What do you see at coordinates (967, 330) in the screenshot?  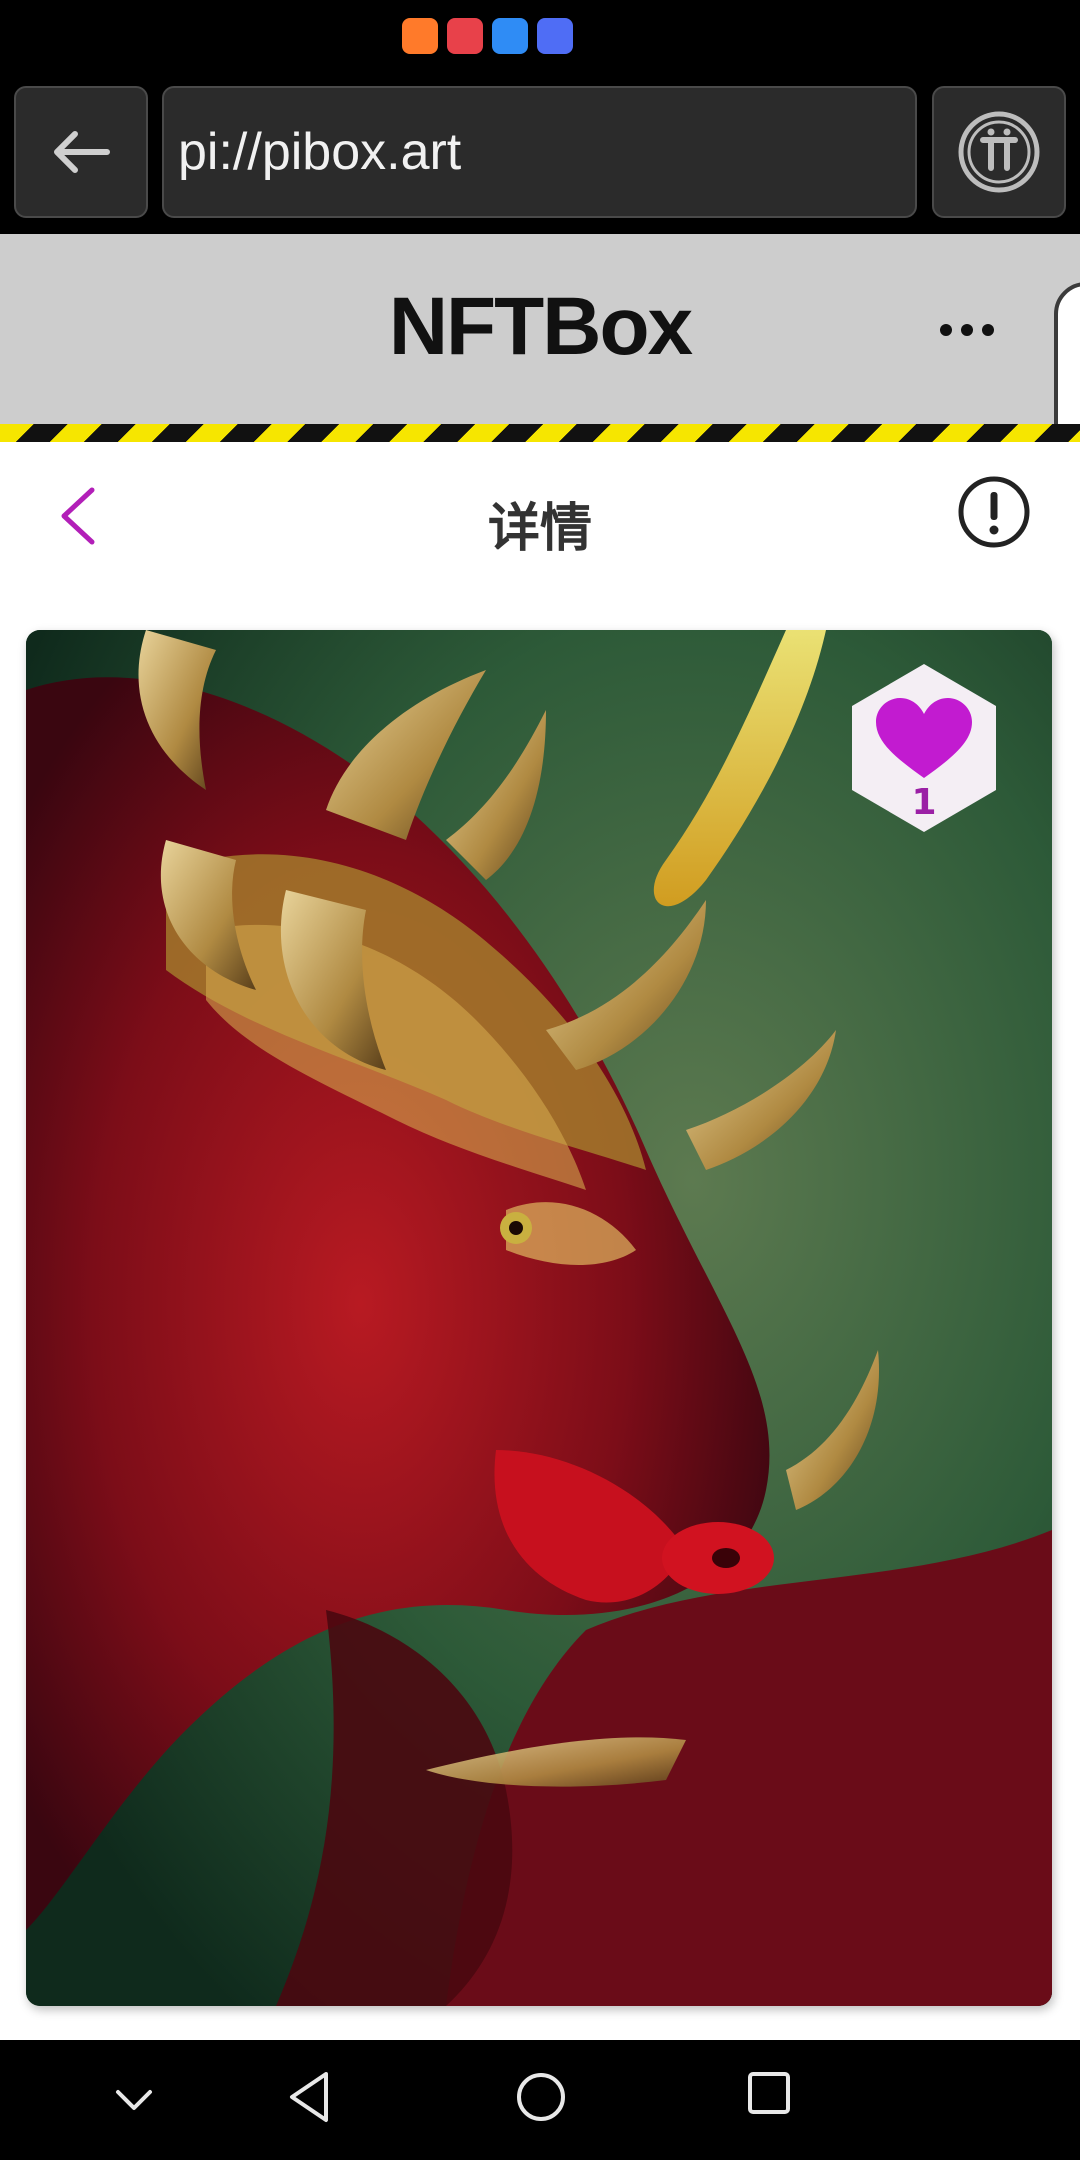 I see `more-icon` at bounding box center [967, 330].